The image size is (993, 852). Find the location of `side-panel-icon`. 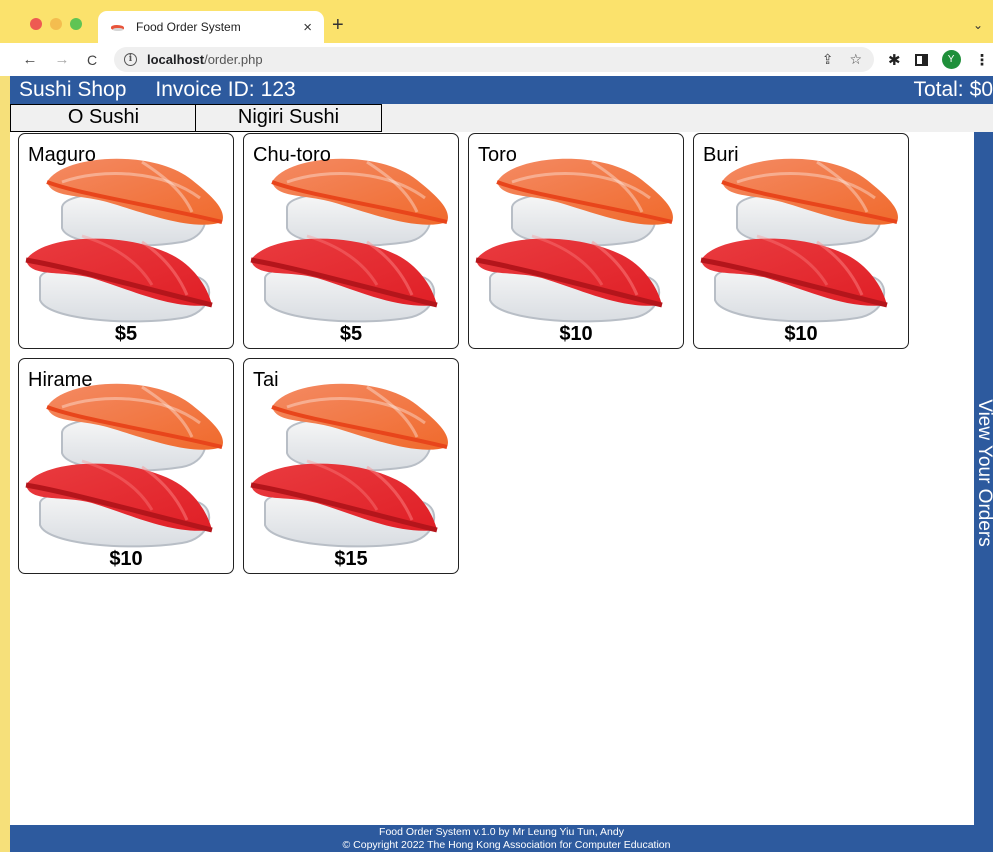

side-panel-icon is located at coordinates (921, 59).